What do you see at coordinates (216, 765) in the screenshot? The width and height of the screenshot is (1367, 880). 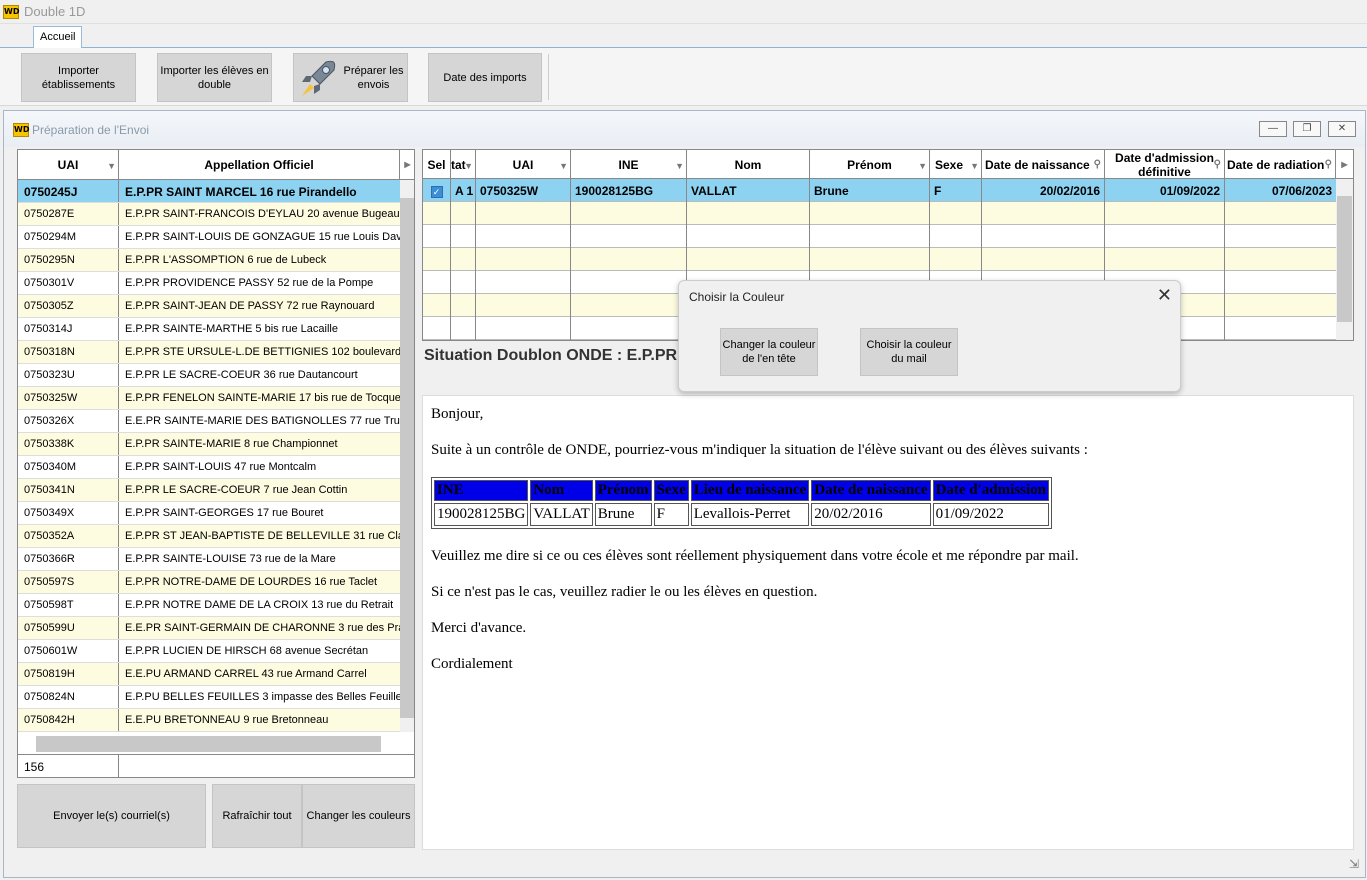 I see `establishments-table-footer: 156` at bounding box center [216, 765].